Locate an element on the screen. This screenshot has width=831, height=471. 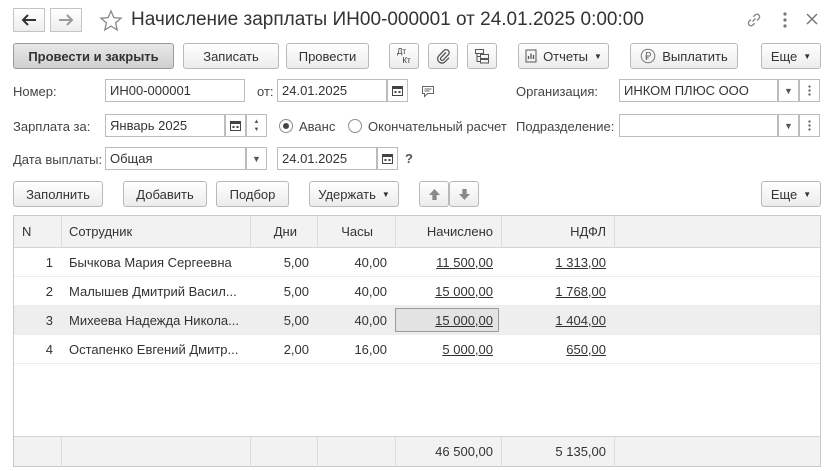
table-header: N Сотрудник Дни Часы Начислено НДФЛ is located at coordinates (417, 232).